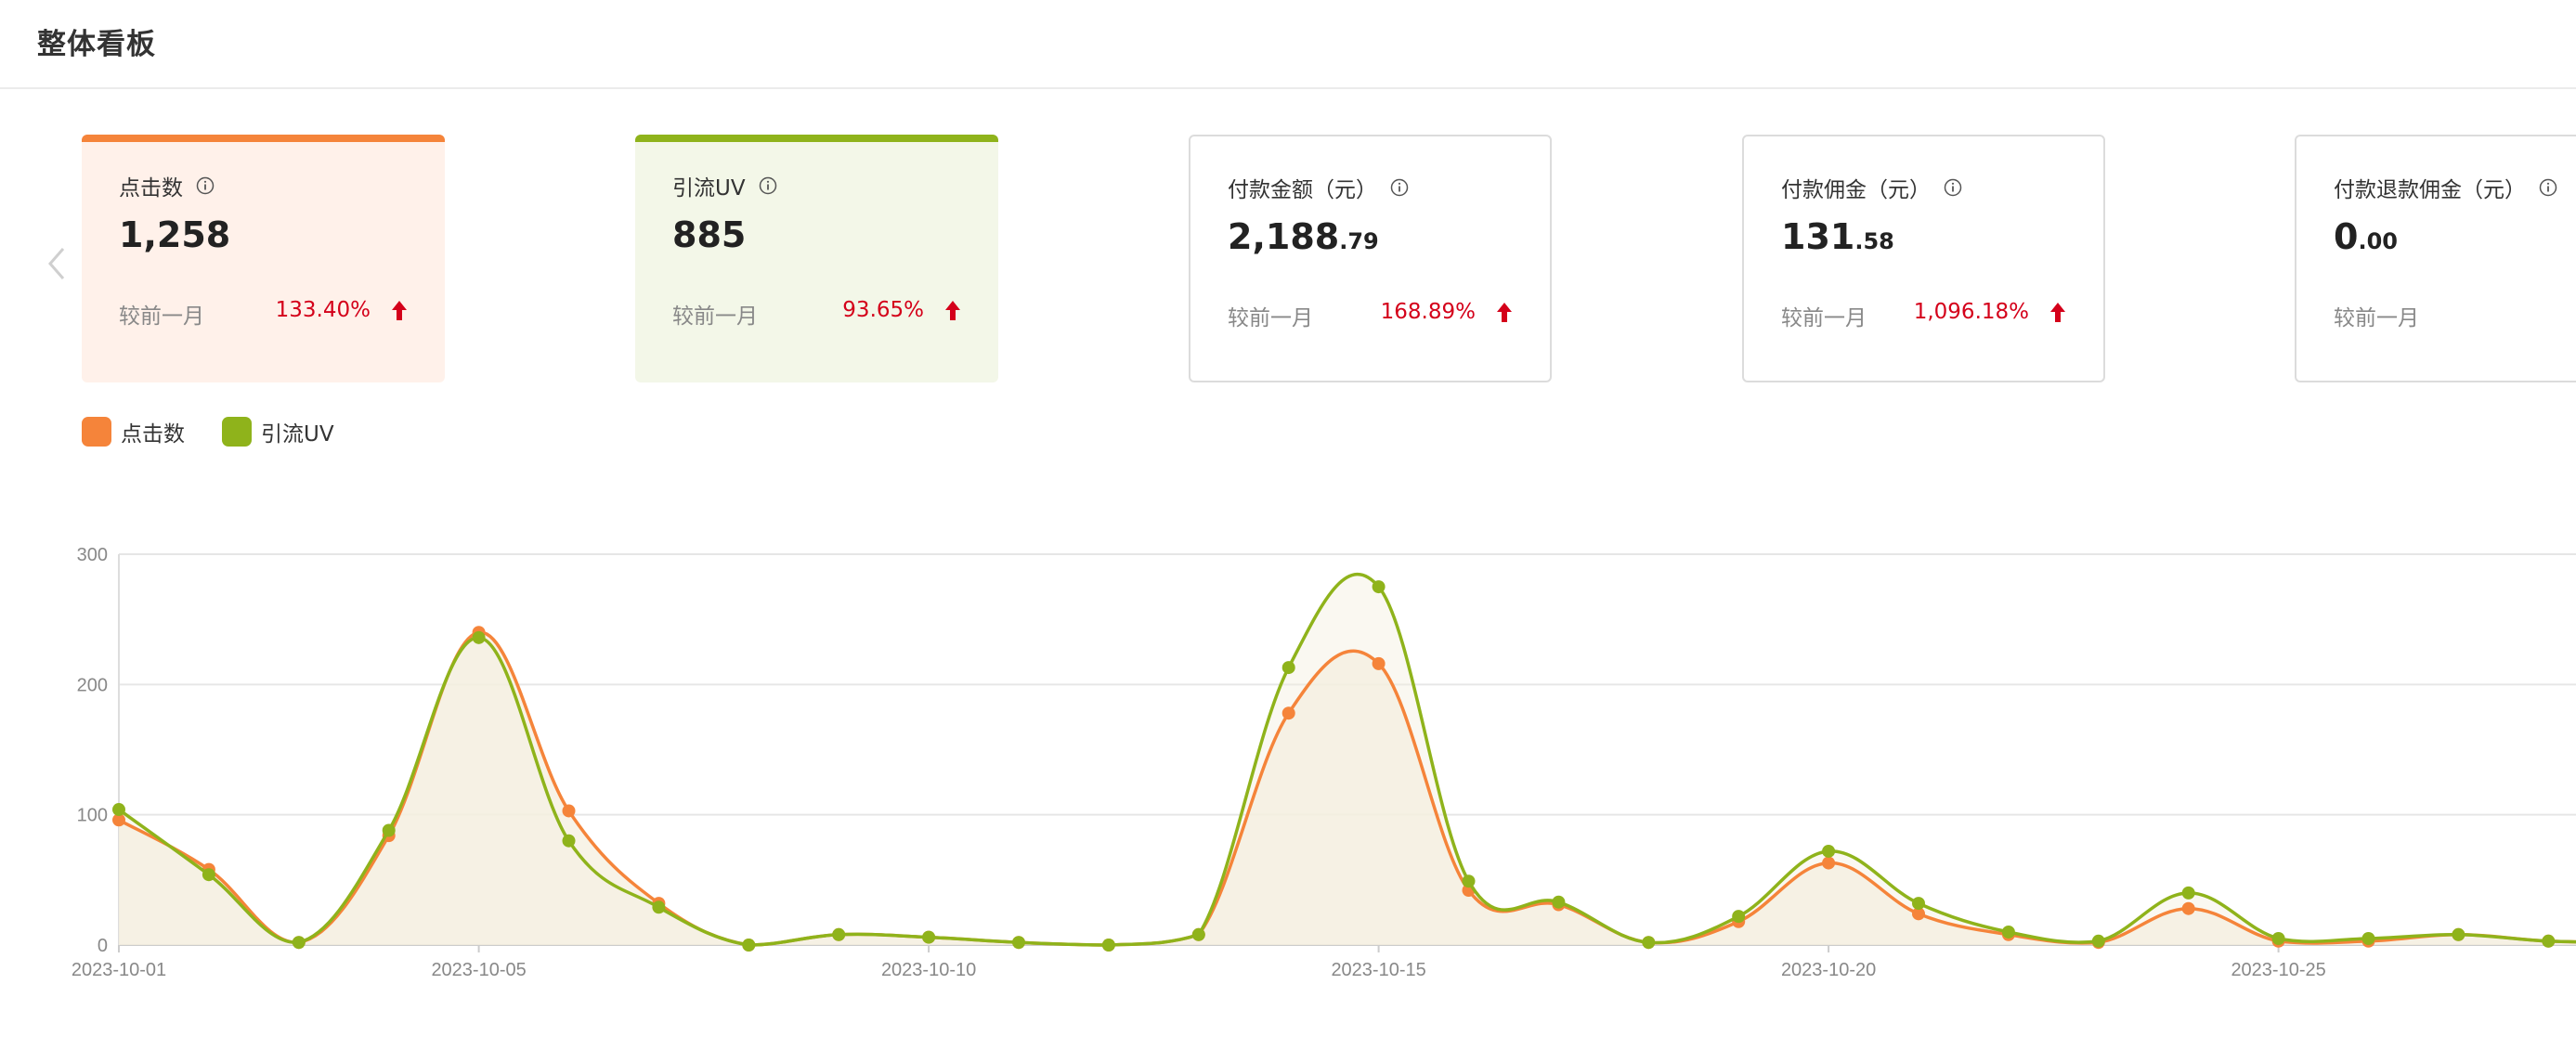  Describe the element at coordinates (928, 970) in the screenshot. I see `x-tick-label: 2023-10-10` at that location.